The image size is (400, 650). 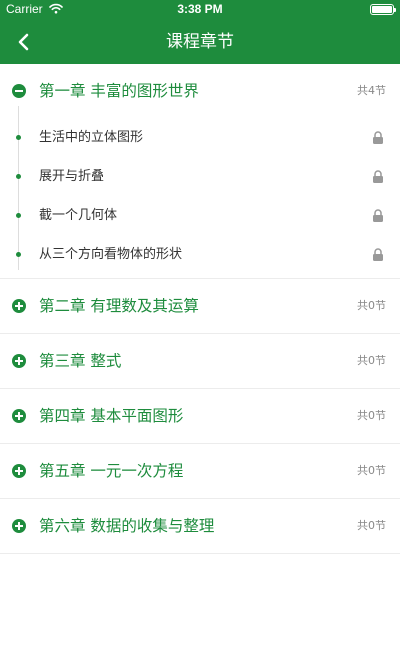 I want to click on chapter-title: 第四章 基本平面图形, so click(x=111, y=416).